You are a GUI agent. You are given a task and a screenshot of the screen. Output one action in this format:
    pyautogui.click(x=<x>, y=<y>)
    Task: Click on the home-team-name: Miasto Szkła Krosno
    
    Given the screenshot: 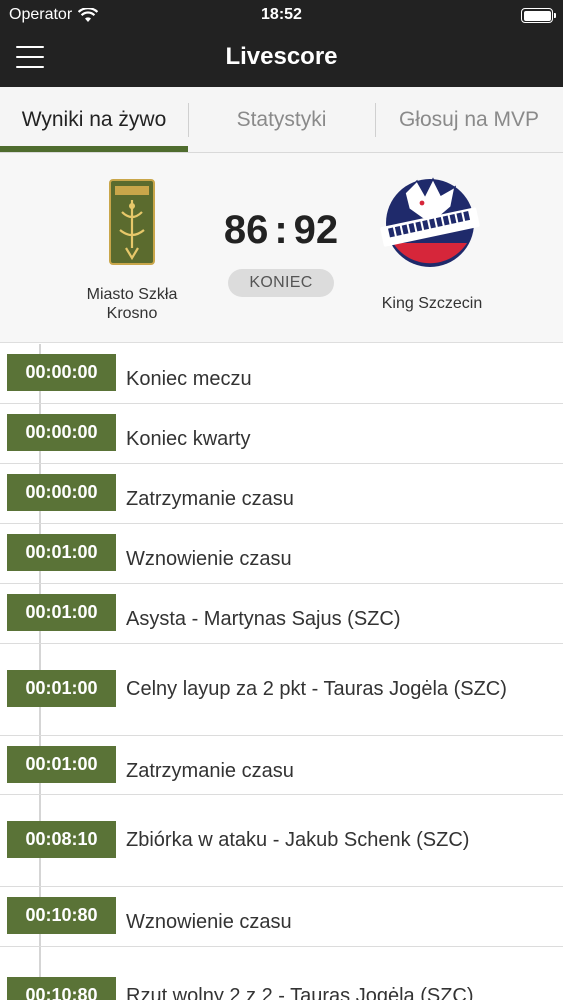 What is the action you would take?
    pyautogui.click(x=132, y=304)
    